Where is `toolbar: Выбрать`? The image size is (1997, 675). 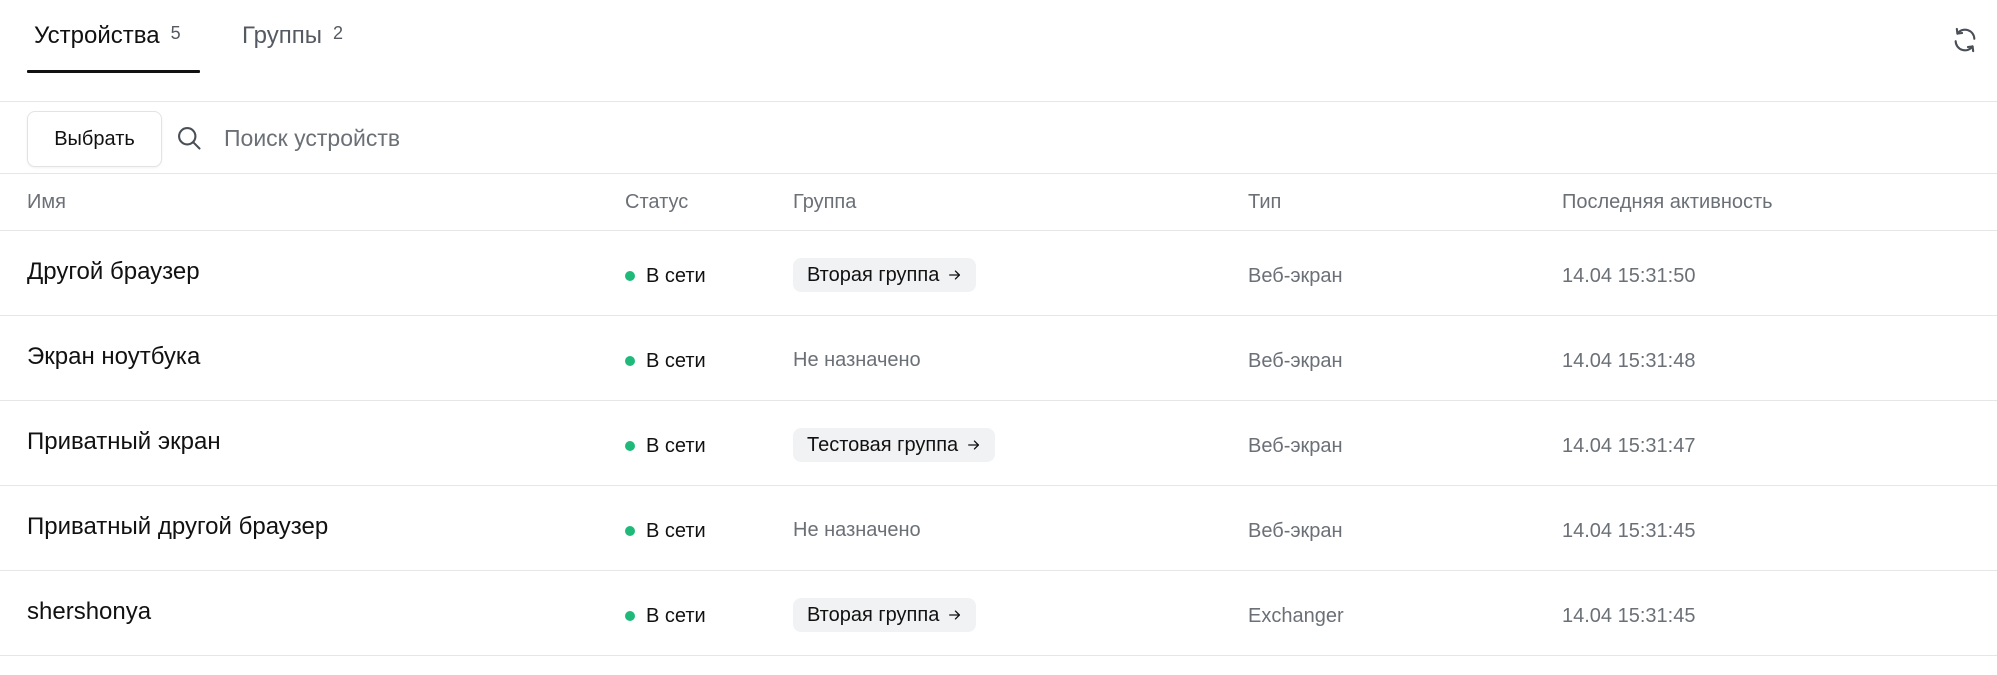
toolbar: Выбрать is located at coordinates (998, 138).